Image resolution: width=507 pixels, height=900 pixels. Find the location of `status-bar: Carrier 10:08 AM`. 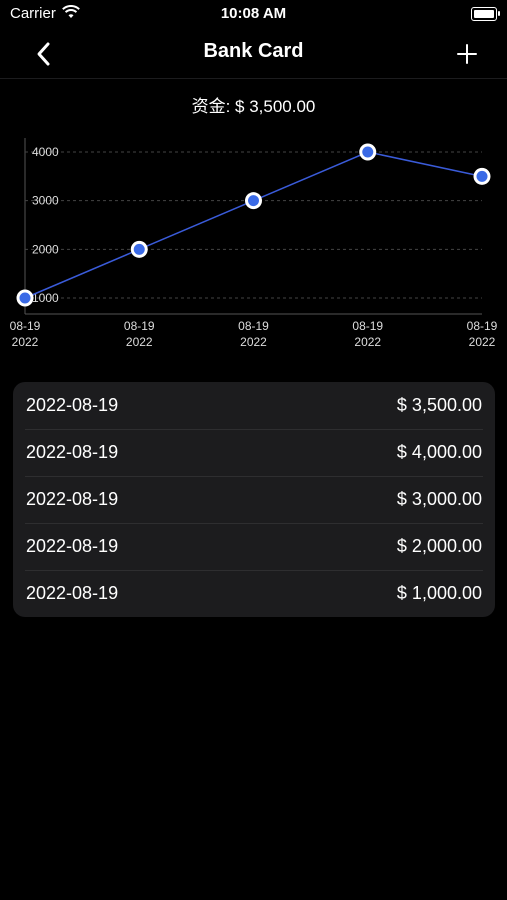

status-bar: Carrier 10:08 AM is located at coordinates (253, 15).